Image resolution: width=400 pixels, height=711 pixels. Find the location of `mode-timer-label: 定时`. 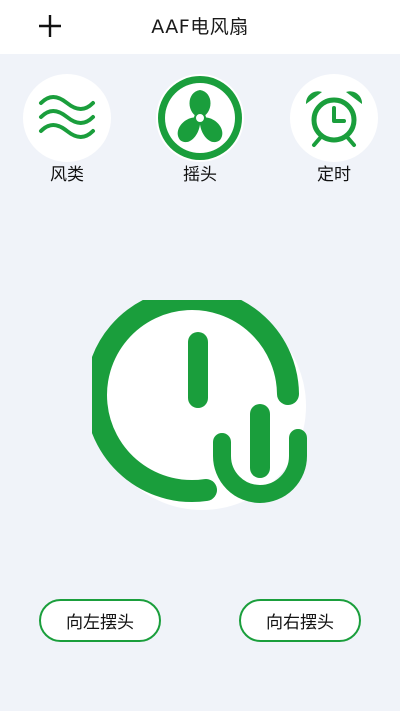

mode-timer-label: 定时 is located at coordinates (334, 175).